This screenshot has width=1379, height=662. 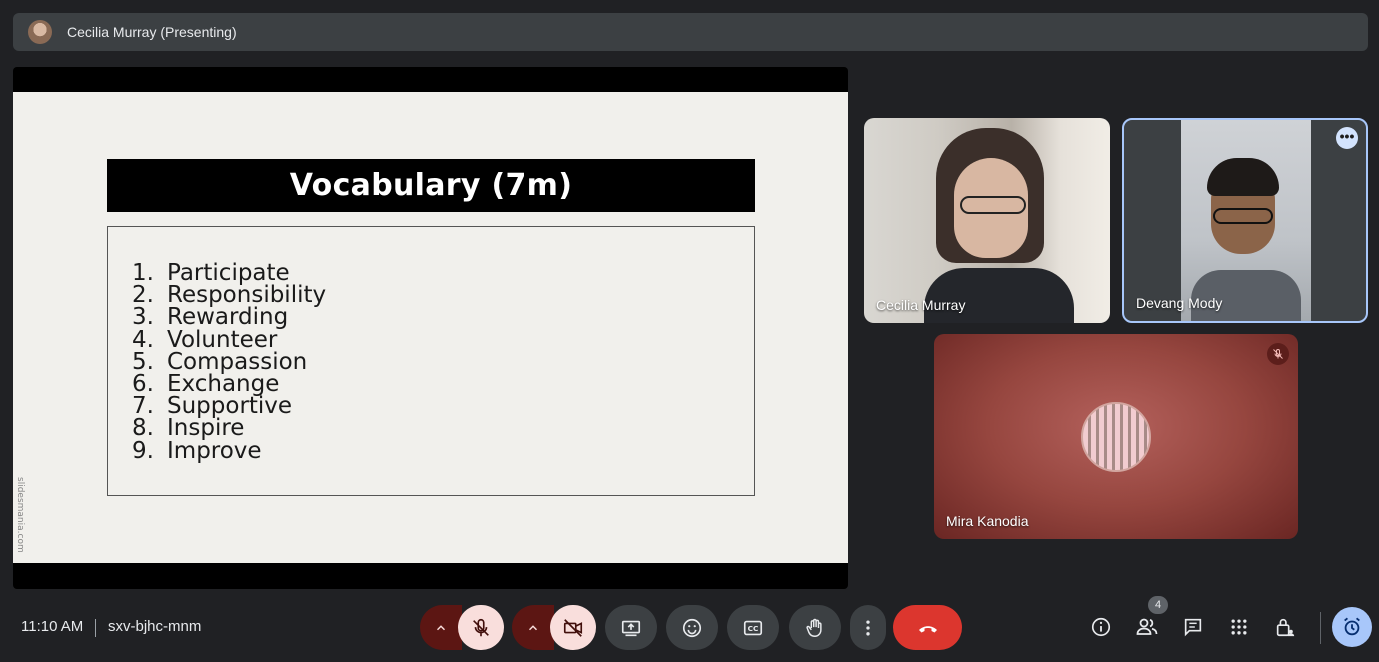 I want to click on participant-tile-mira: Mira Kanodia, so click(x=1116, y=436).